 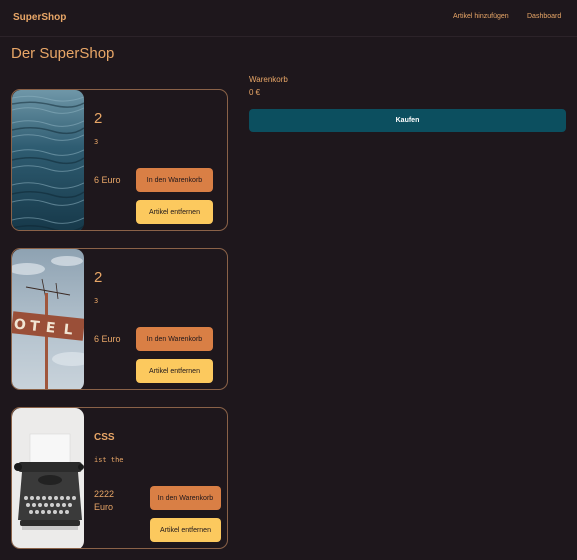 What do you see at coordinates (104, 500) in the screenshot?
I see `product-price: 2222 Euro` at bounding box center [104, 500].